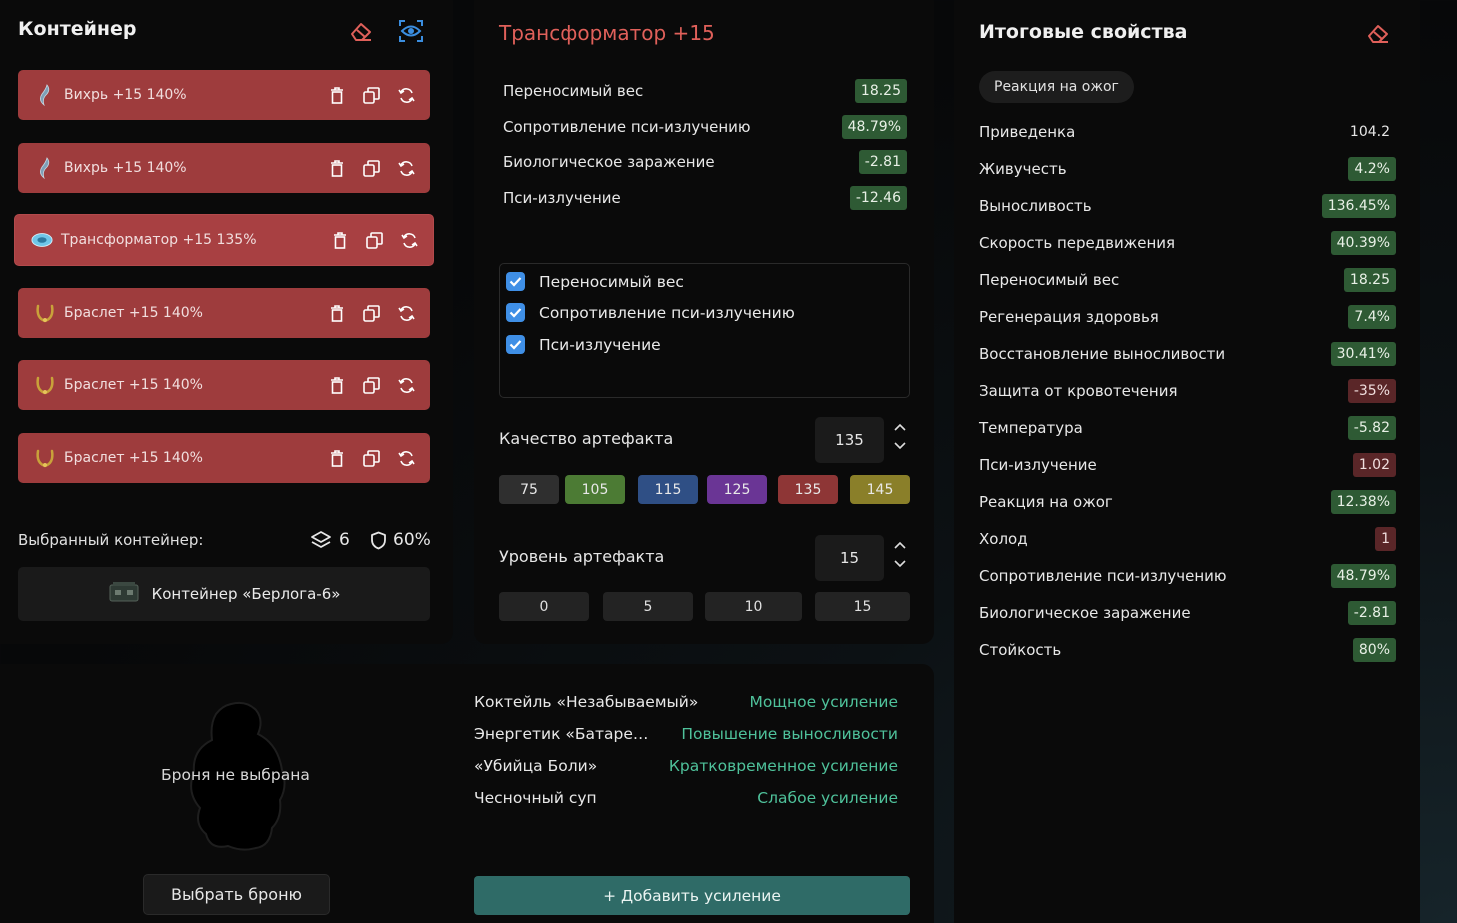 This screenshot has width=1457, height=923. I want to click on stat-label: Сопротивление пси-излучению, so click(627, 127).